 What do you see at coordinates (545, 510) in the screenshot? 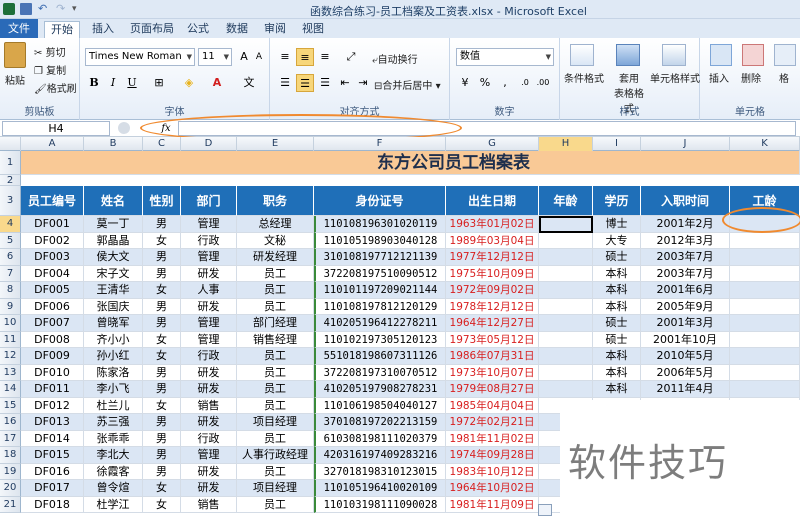
I see `paste-options-icon` at bounding box center [545, 510].